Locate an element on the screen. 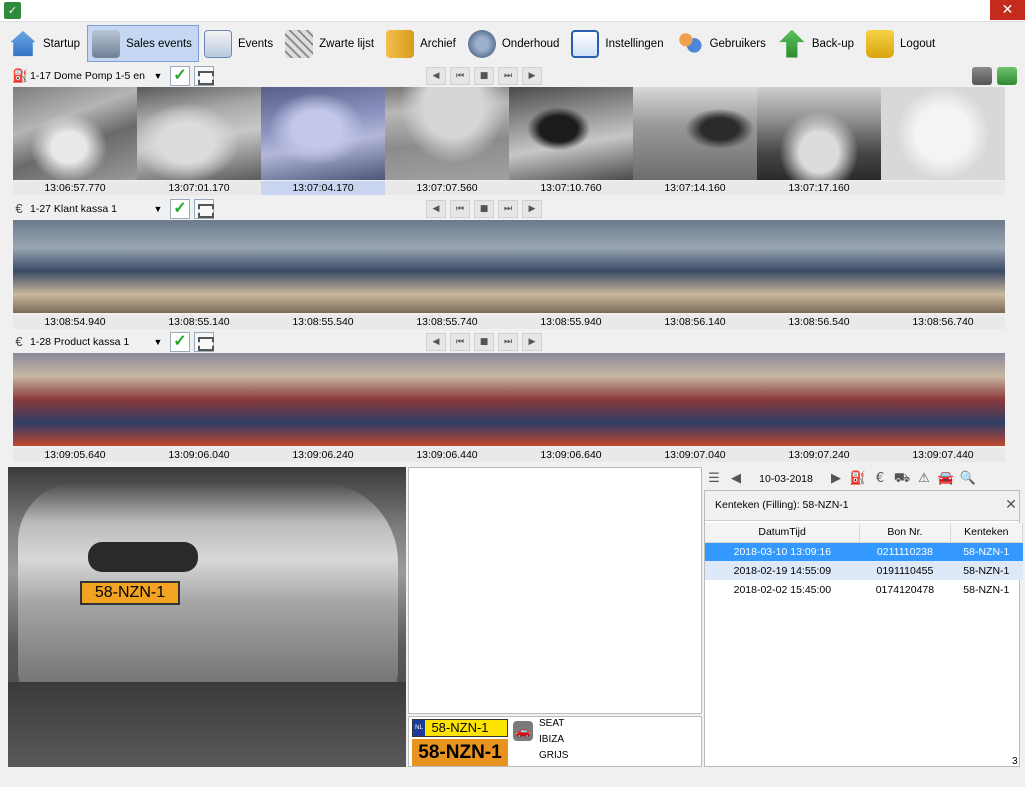 The height and width of the screenshot is (787, 1025). timestamp is located at coordinates (943, 188).